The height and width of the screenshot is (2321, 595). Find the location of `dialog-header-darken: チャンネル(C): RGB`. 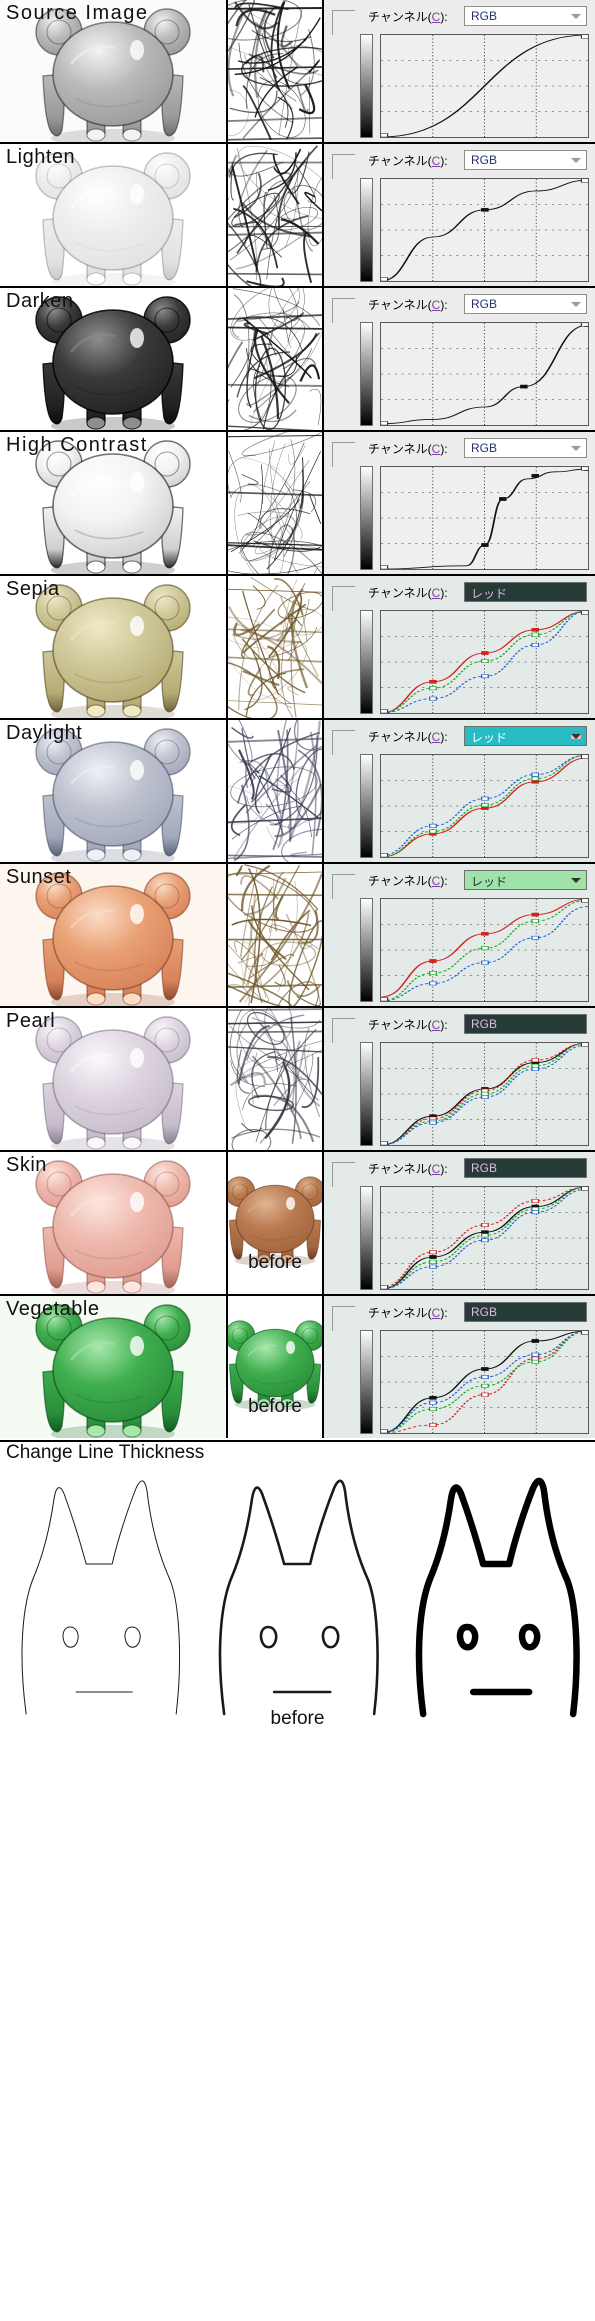

dialog-header-darken: チャンネル(C): RGB is located at coordinates (459, 305).